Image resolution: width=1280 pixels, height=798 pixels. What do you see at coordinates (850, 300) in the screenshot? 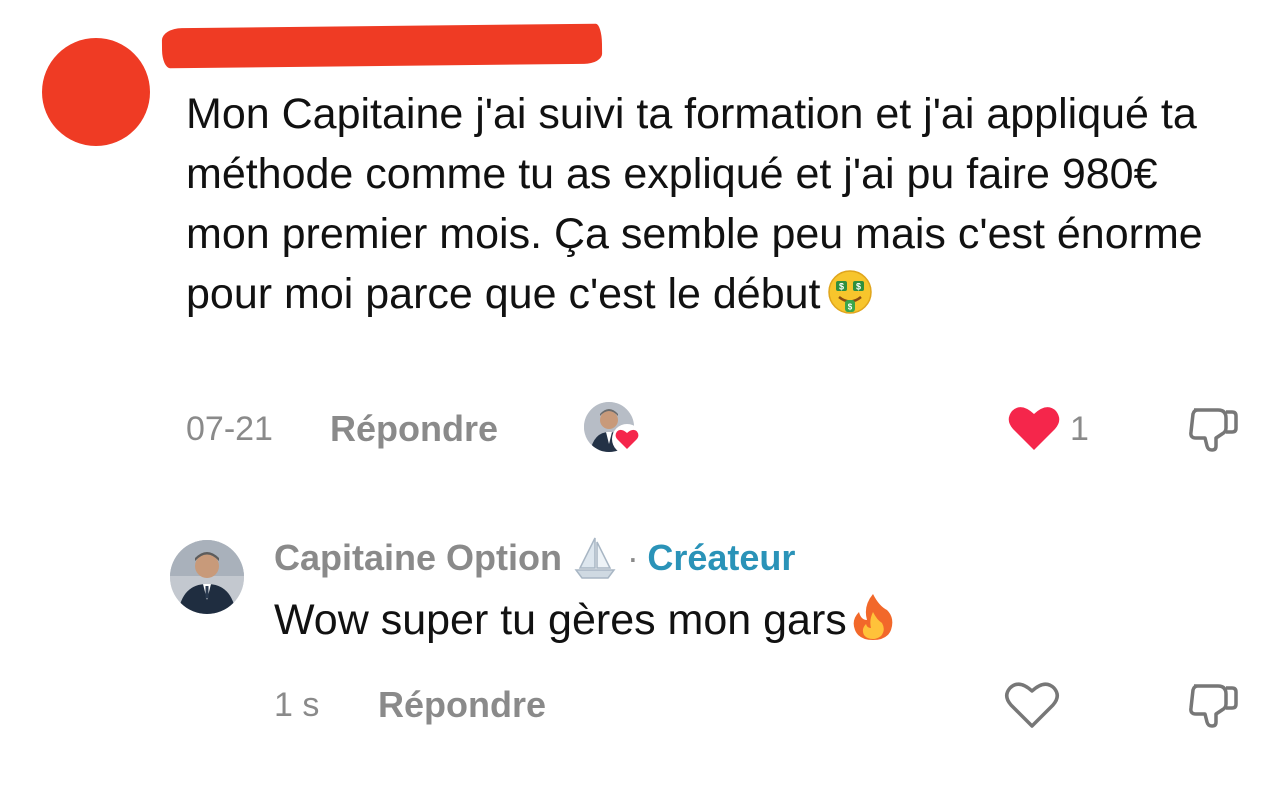
I see `money-mouth-face-icon: $ $ $` at bounding box center [850, 300].